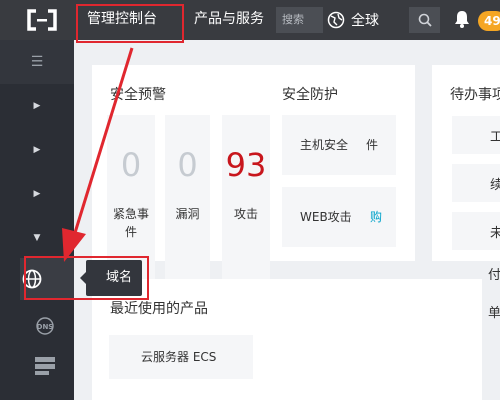 The image size is (500, 400). I want to click on sidebar-collapse-arrow: ▼, so click(37, 238).